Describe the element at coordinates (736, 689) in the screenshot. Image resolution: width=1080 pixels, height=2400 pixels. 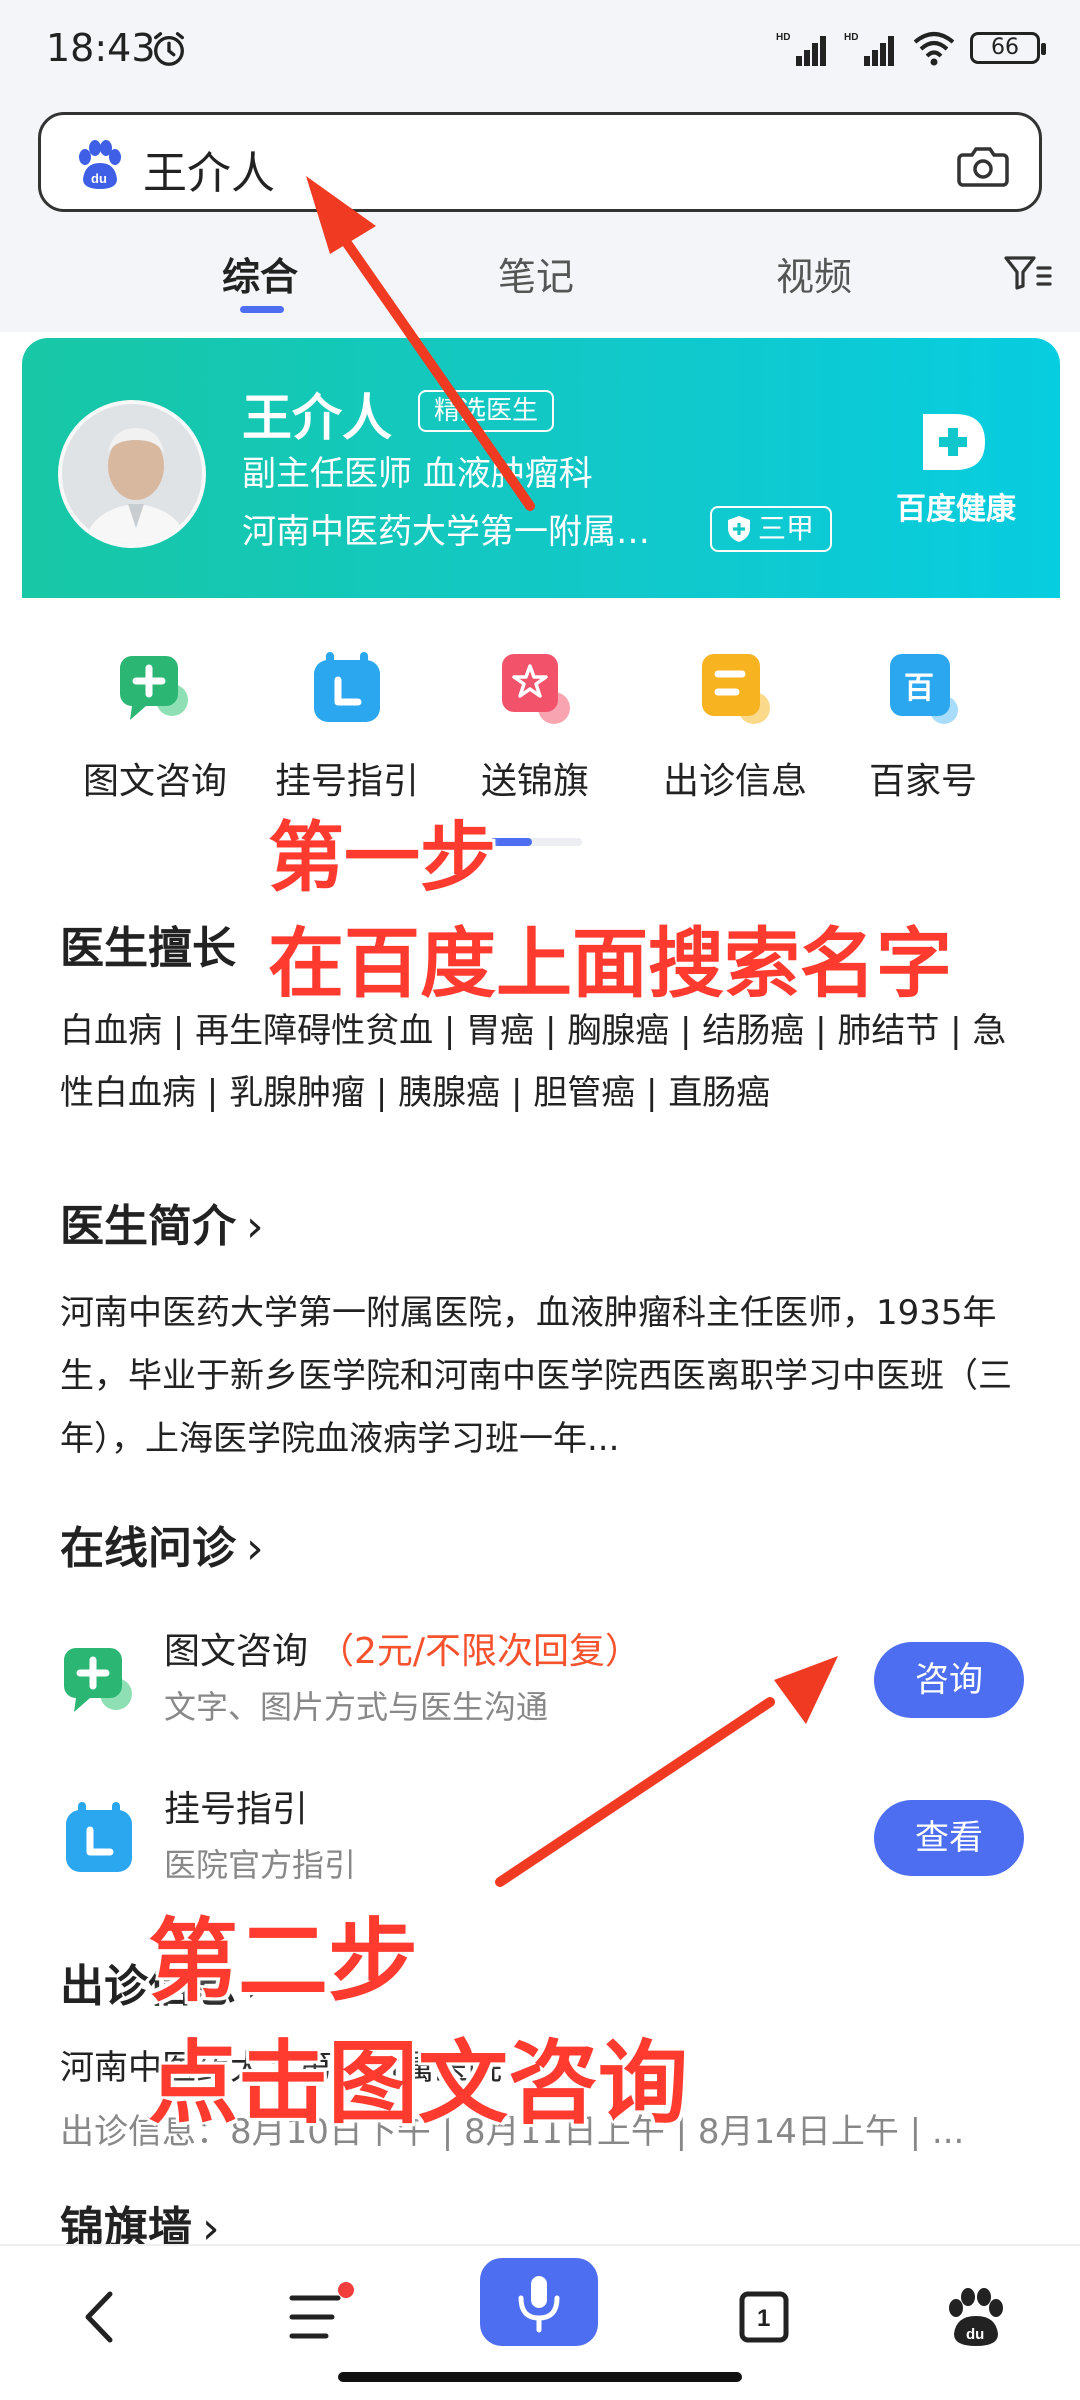
I see `schedule-icon` at that location.